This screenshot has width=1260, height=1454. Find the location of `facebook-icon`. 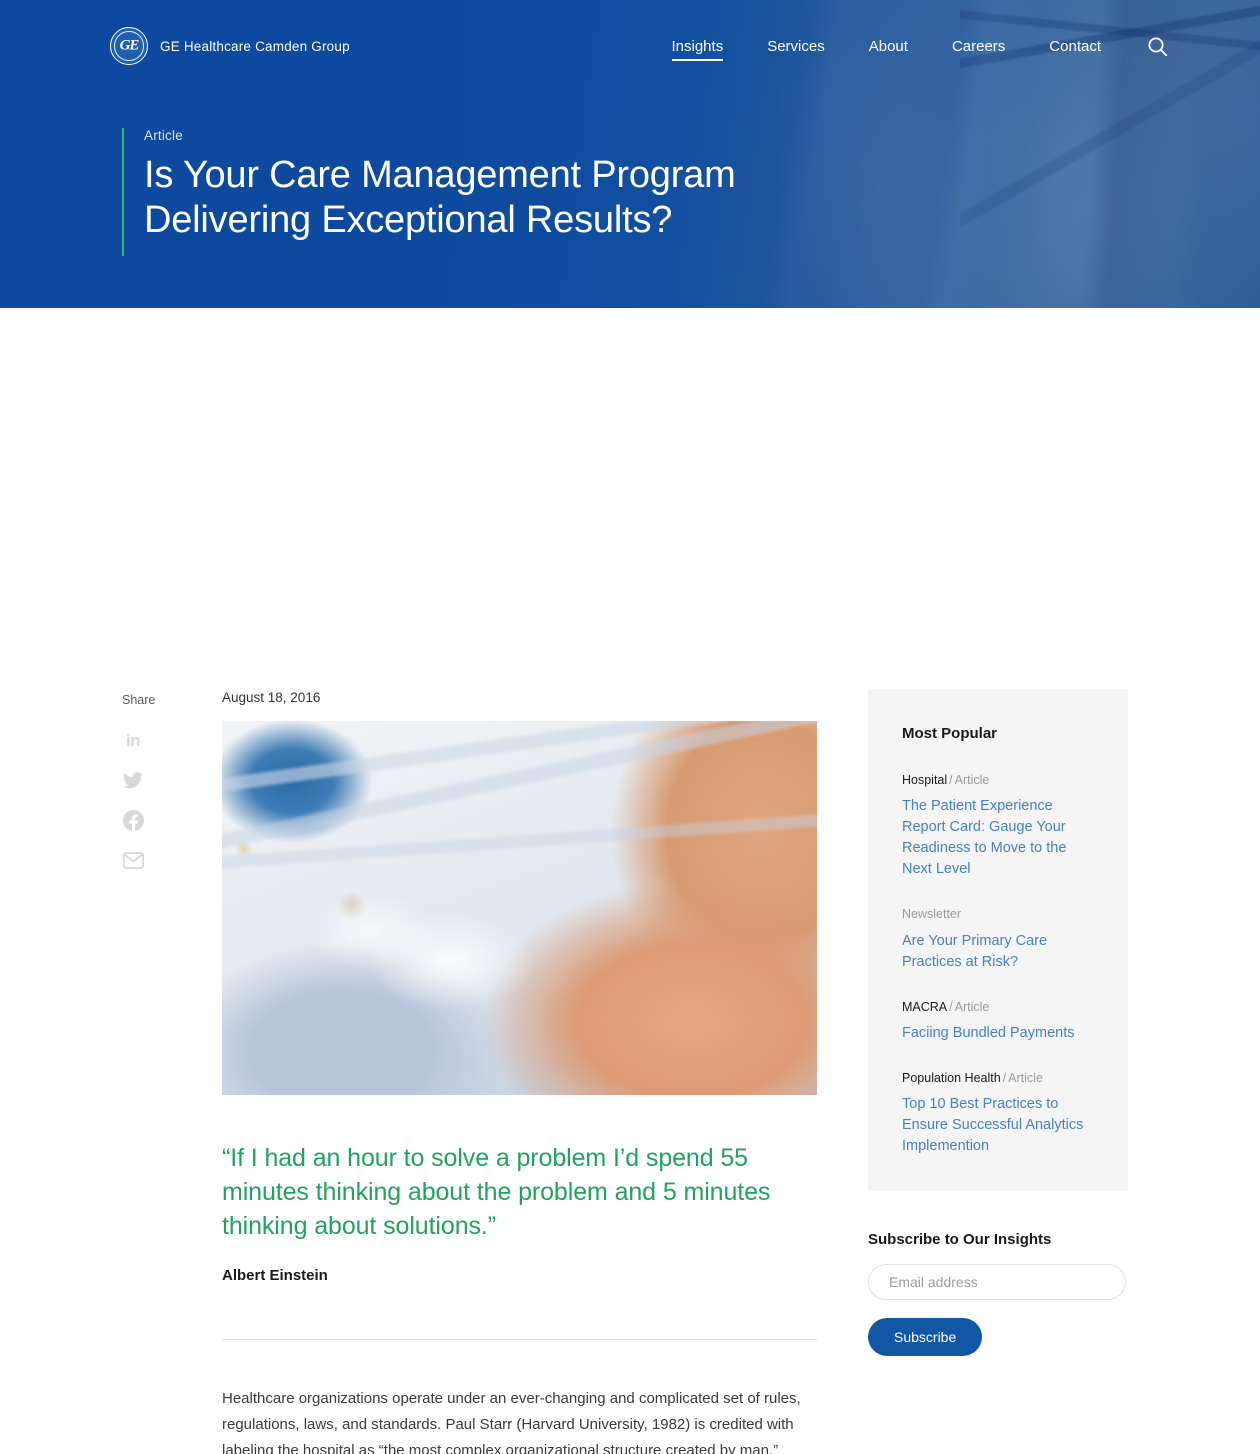

facebook-icon is located at coordinates (133, 820).